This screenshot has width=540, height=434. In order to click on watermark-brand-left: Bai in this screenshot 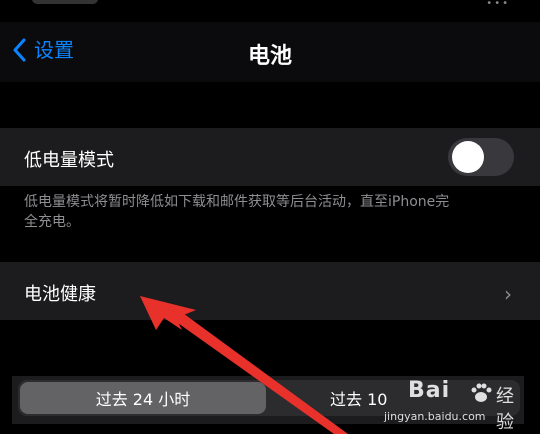, I will do `click(429, 390)`.